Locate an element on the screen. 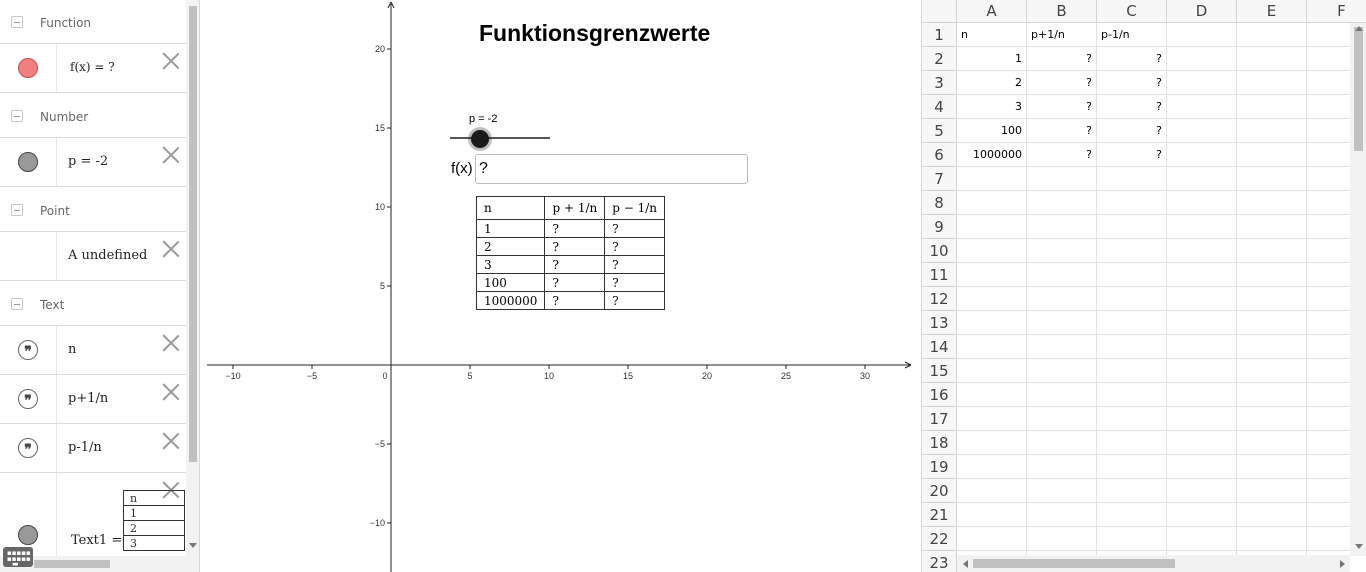  slider-p-knob is located at coordinates (480, 139).